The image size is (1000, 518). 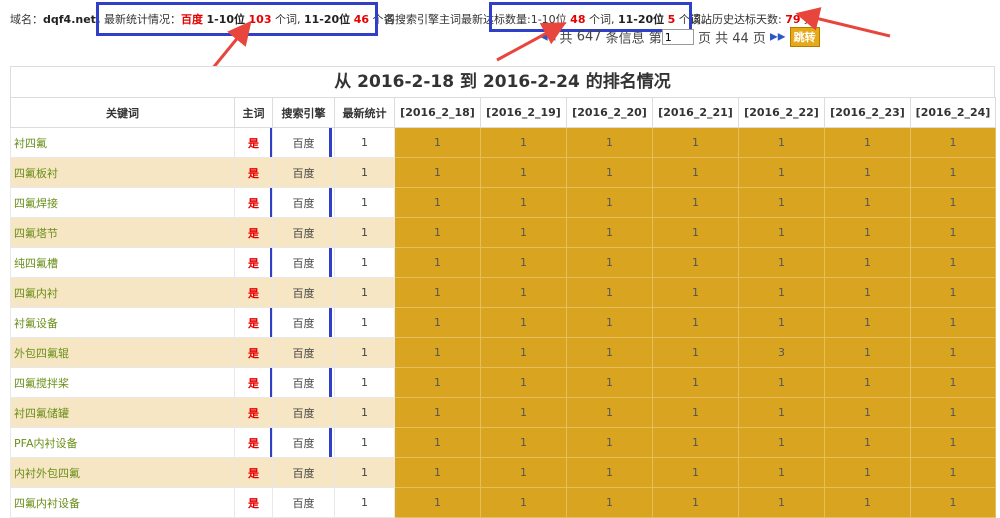 What do you see at coordinates (566, 39) in the screenshot?
I see `pager-total-prefix: 共` at bounding box center [566, 39].